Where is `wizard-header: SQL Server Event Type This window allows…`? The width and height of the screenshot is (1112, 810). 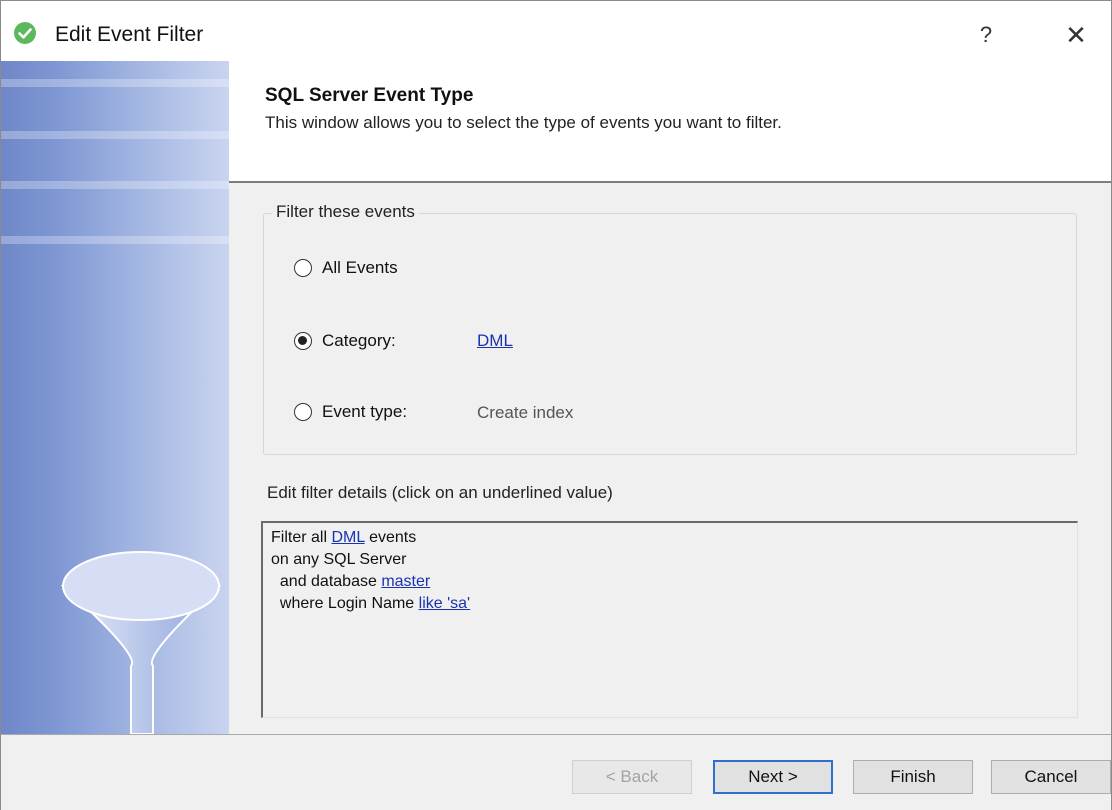
wizard-header: SQL Server Event Type This window allows… is located at coordinates (670, 122).